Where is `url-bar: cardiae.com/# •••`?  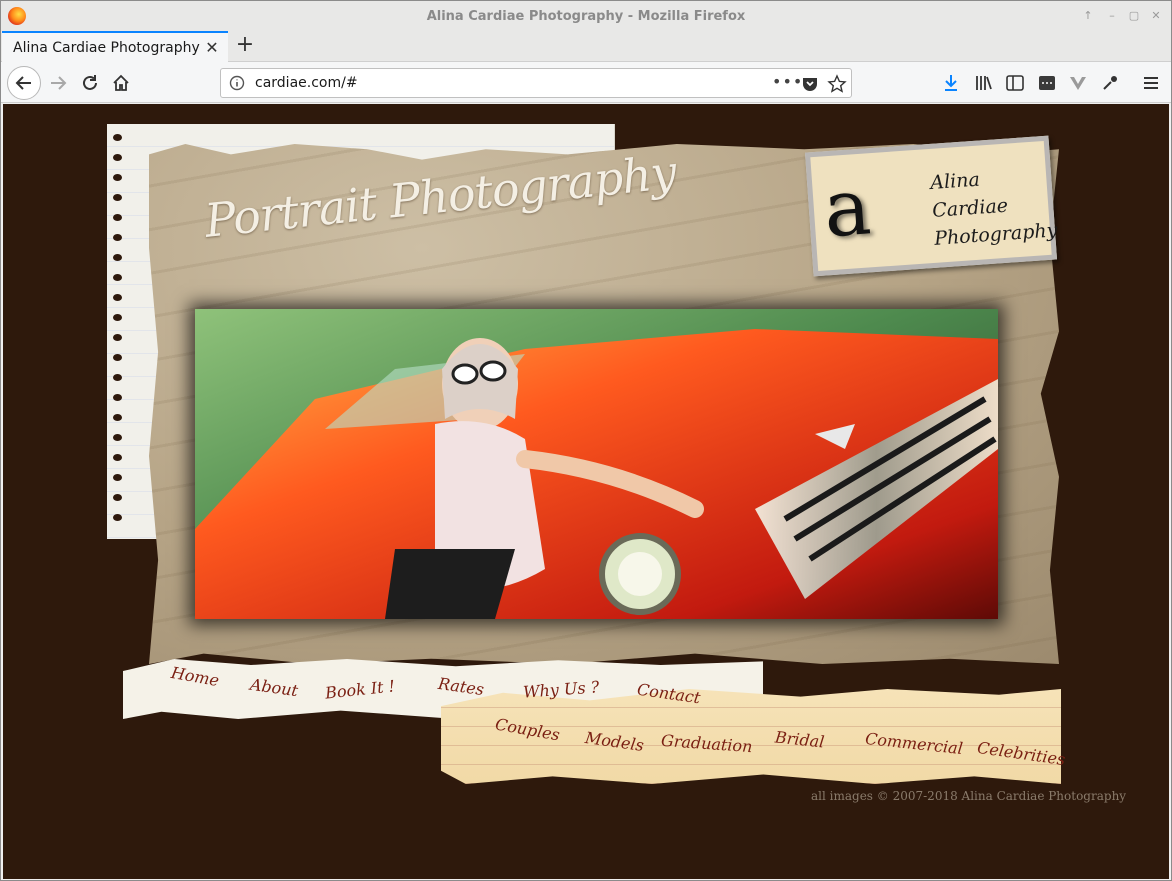 url-bar: cardiae.com/# ••• is located at coordinates (536, 83).